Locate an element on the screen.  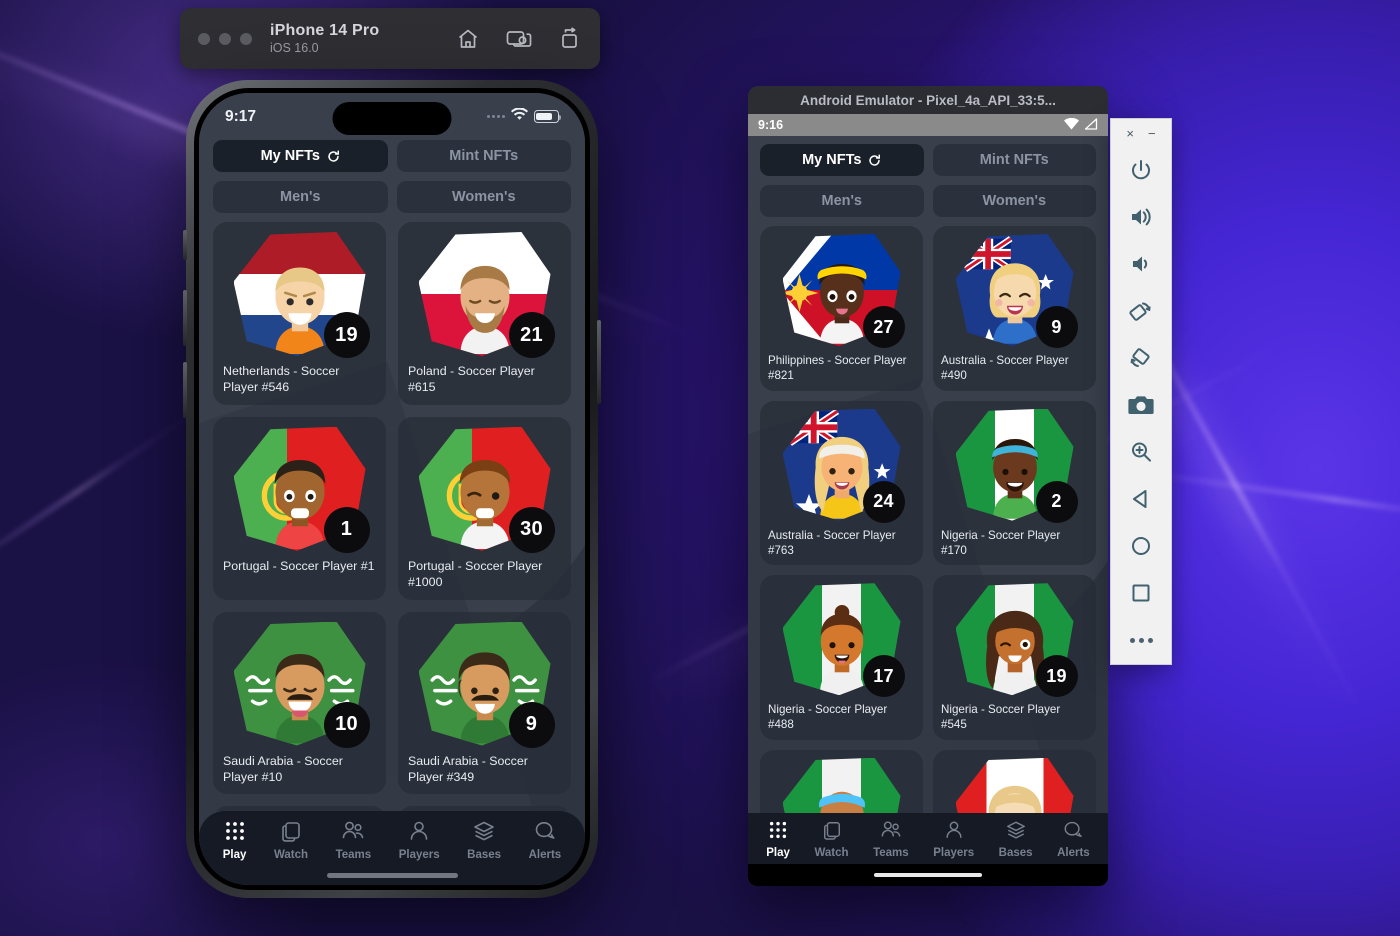
nft-card: 1 is located at coordinates (1014, 781).